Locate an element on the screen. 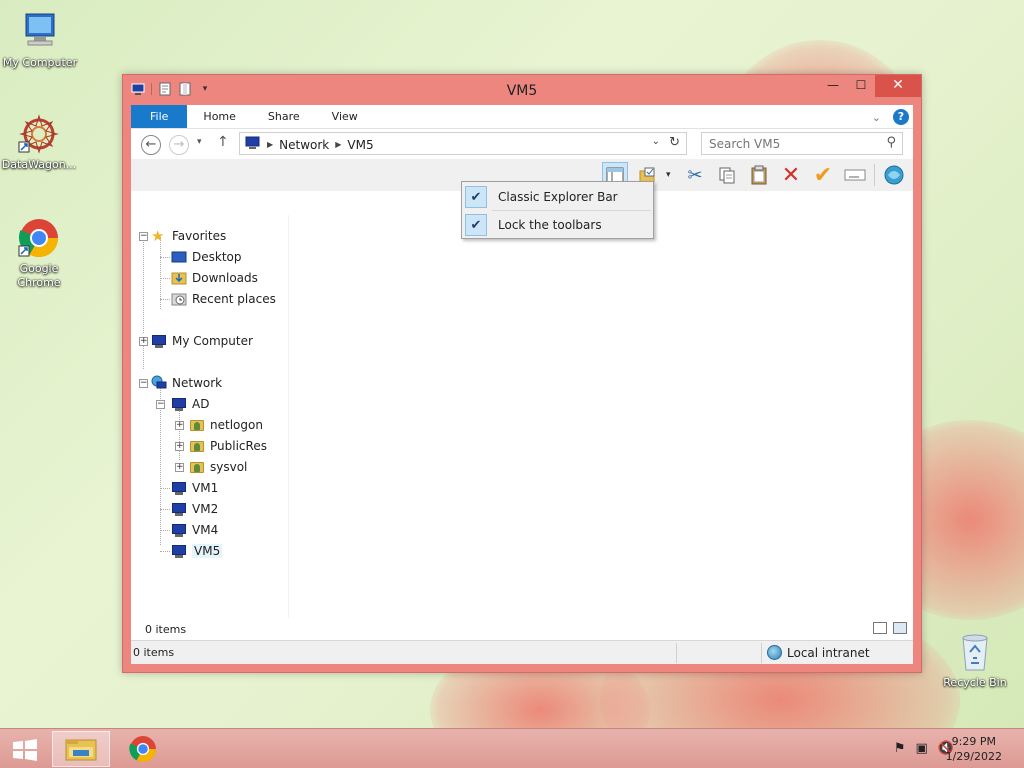  security-zone: Local intranet is located at coordinates (818, 652).